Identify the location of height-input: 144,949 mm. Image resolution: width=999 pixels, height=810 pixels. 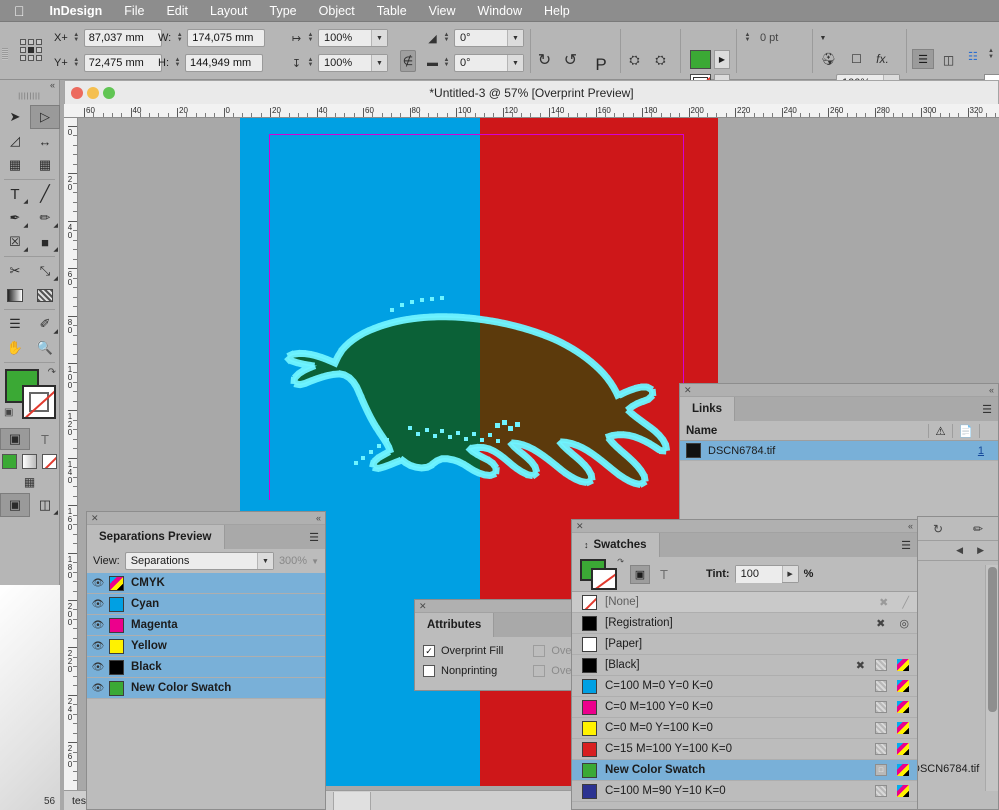
(224, 63).